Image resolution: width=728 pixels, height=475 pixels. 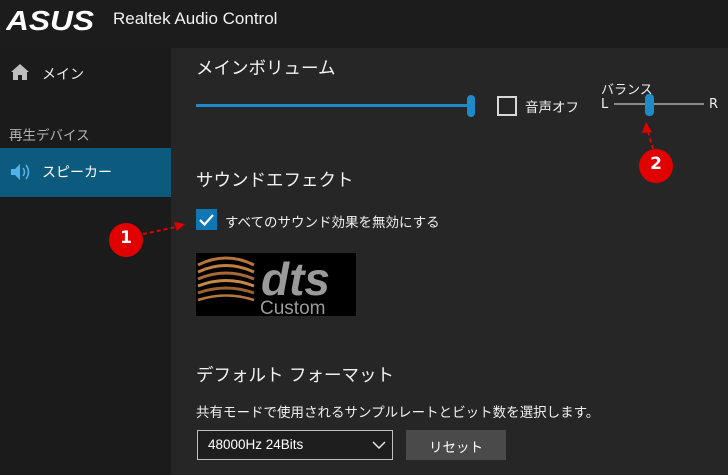 I want to click on balance-left-label: L, so click(x=605, y=104).